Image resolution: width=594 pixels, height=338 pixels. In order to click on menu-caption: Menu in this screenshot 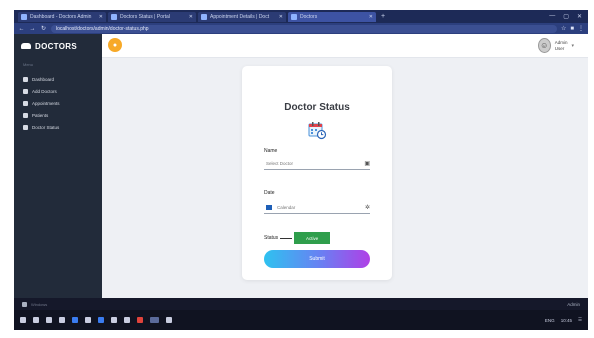, I will do `click(28, 64)`.